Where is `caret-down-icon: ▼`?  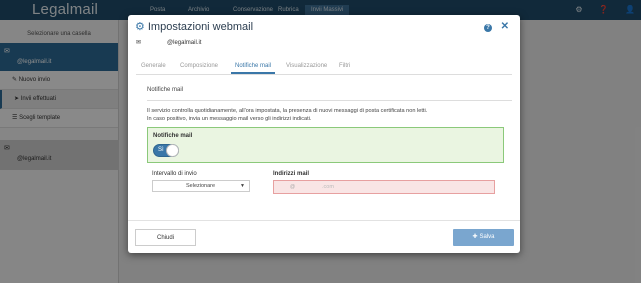 caret-down-icon: ▼ is located at coordinates (242, 186).